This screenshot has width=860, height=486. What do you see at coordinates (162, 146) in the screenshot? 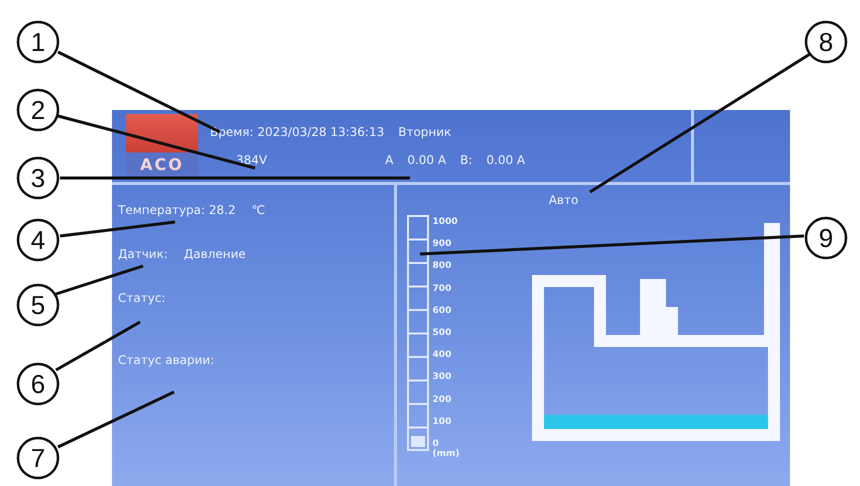
I see `logo: ACO` at bounding box center [162, 146].